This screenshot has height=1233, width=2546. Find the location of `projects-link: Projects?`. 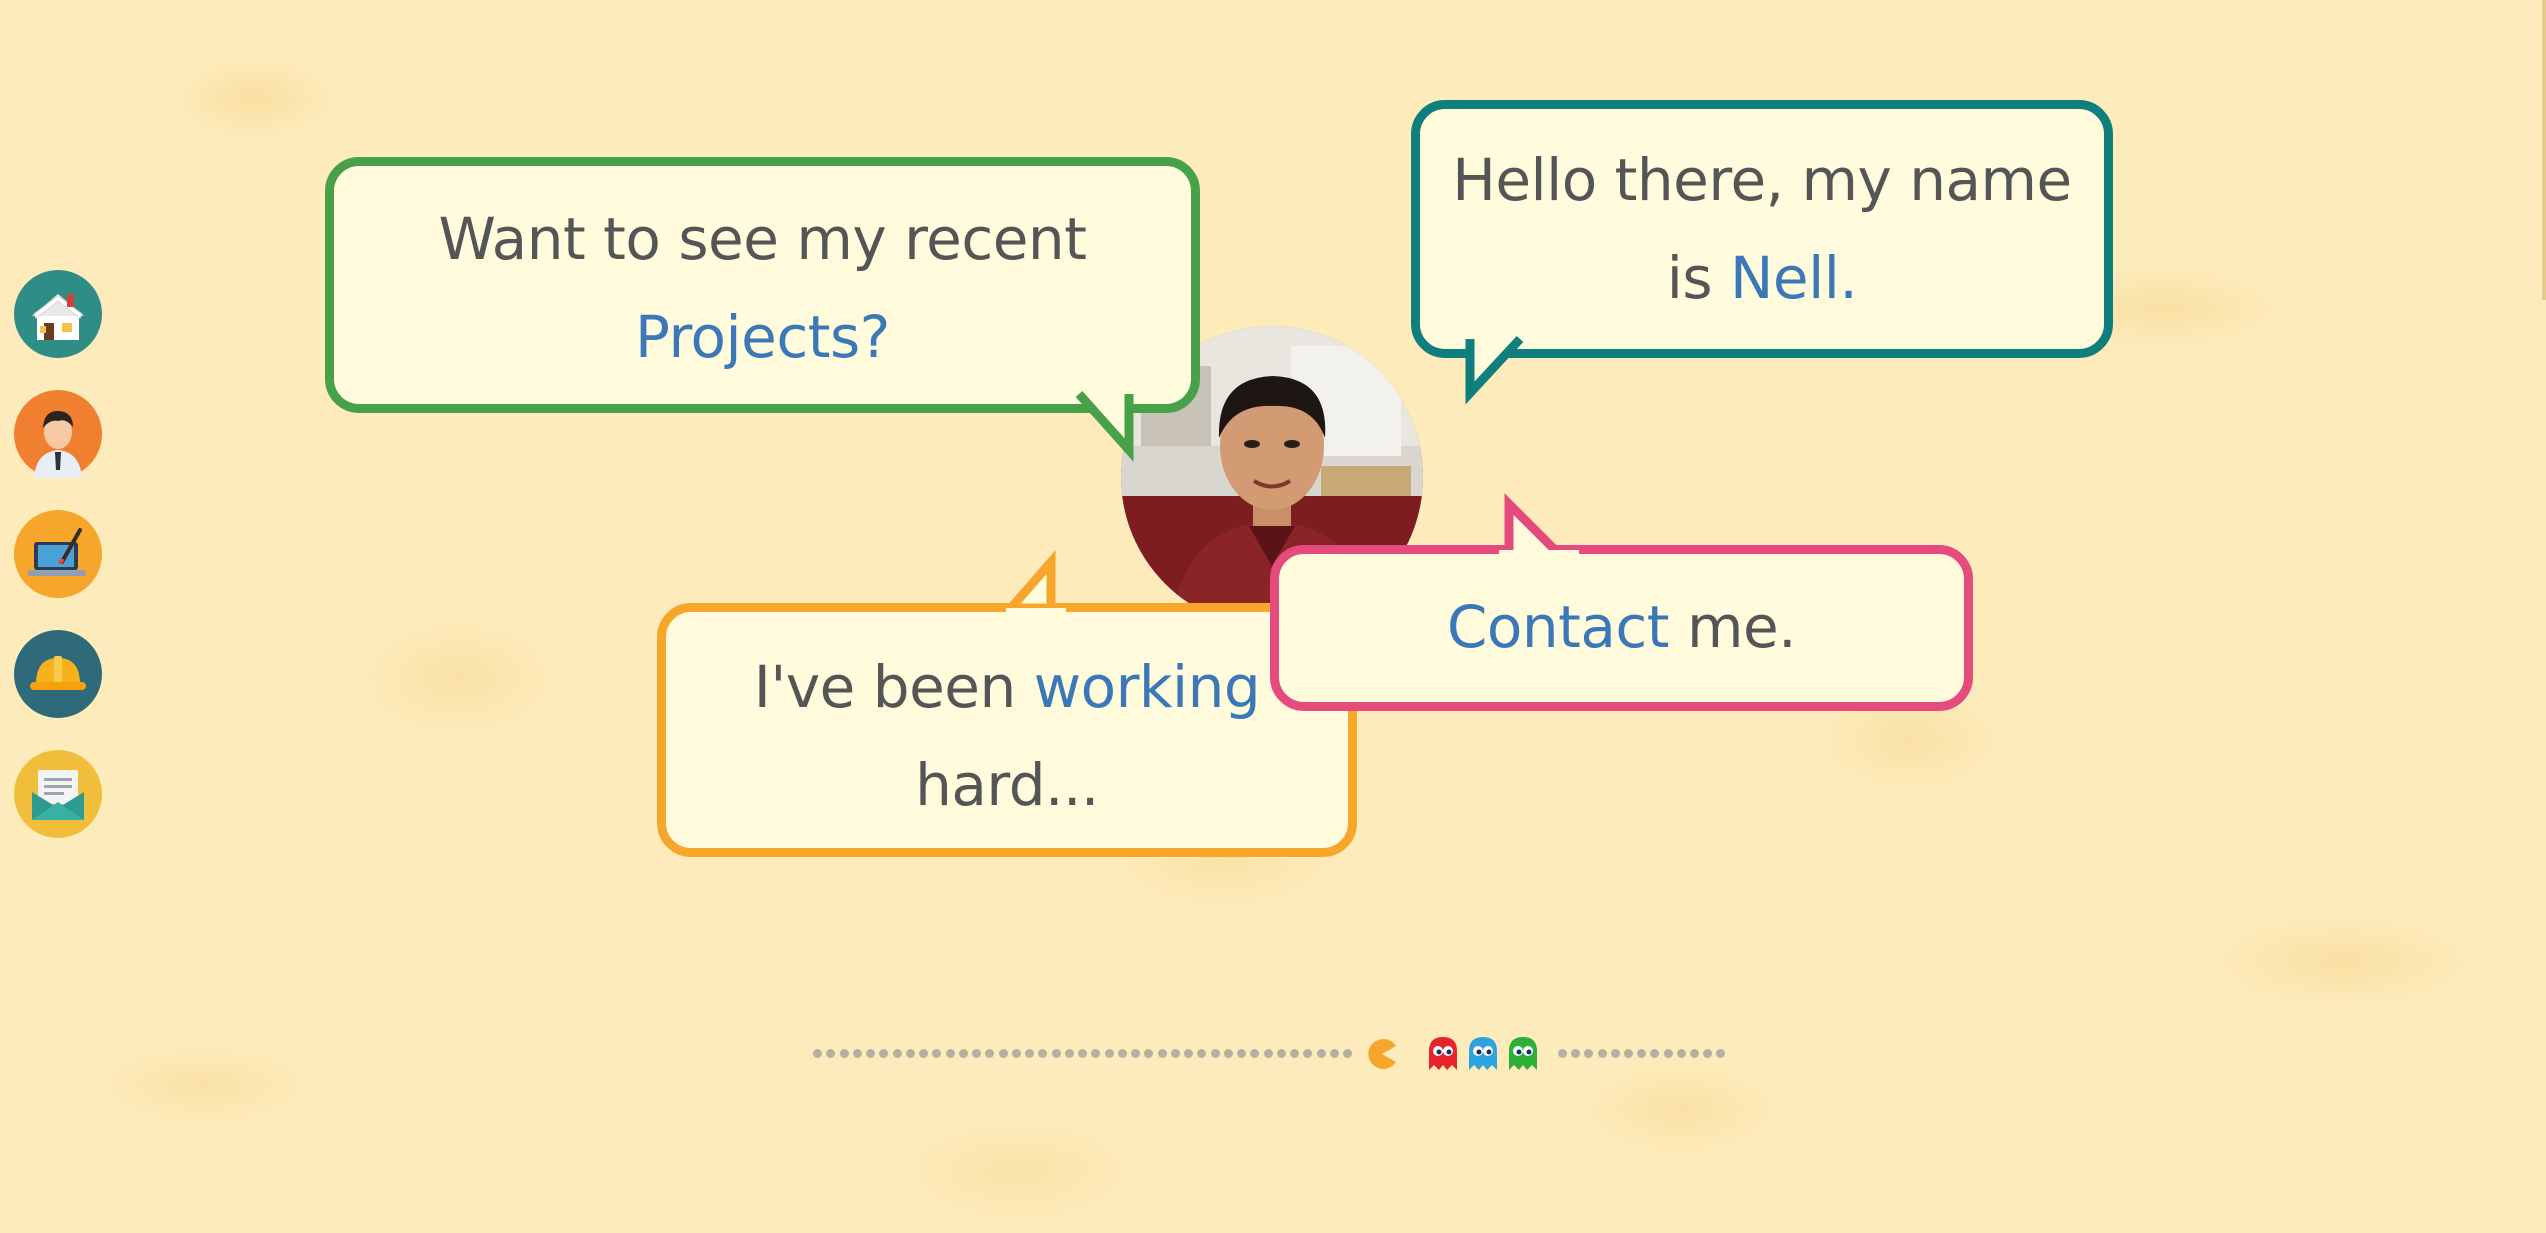

projects-link: Projects? is located at coordinates (762, 337).